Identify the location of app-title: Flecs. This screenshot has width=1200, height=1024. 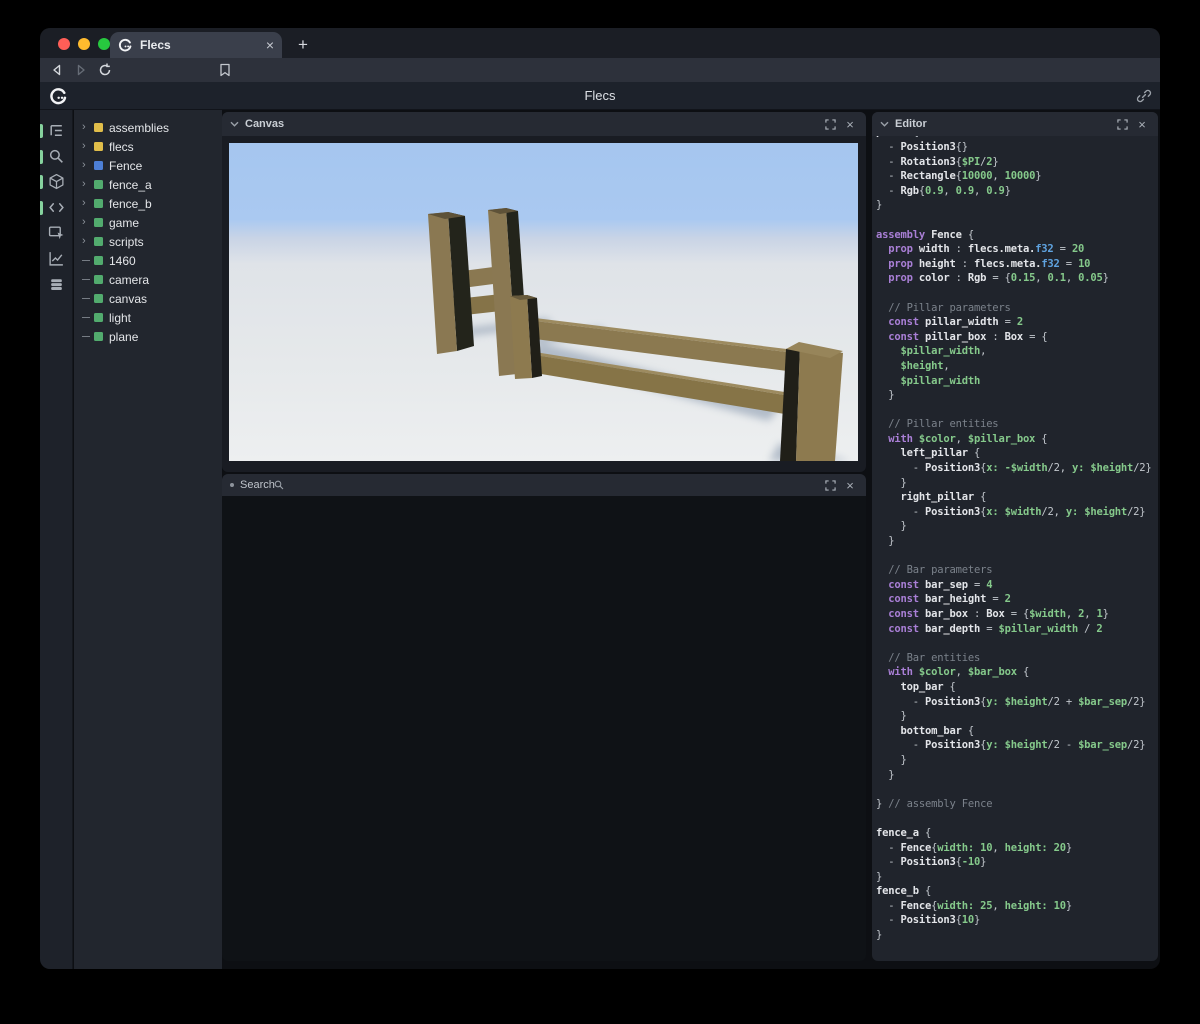
(600, 95).